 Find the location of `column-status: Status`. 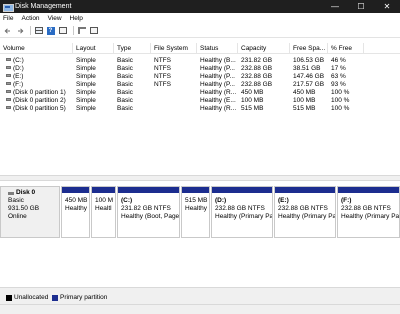

column-status: Status is located at coordinates (217, 48).